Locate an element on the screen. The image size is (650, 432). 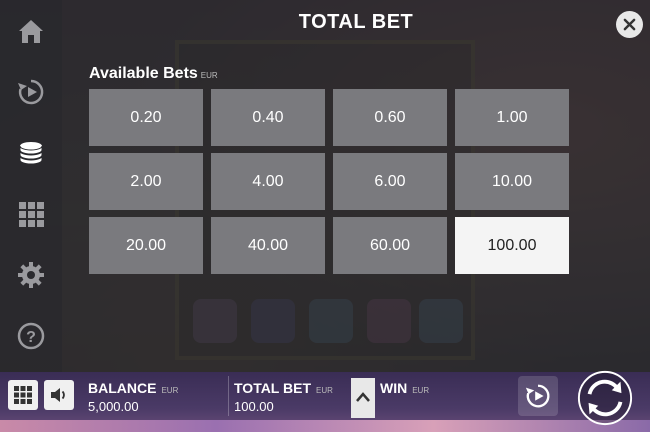
balance-value: 5,000.00 is located at coordinates (113, 406).